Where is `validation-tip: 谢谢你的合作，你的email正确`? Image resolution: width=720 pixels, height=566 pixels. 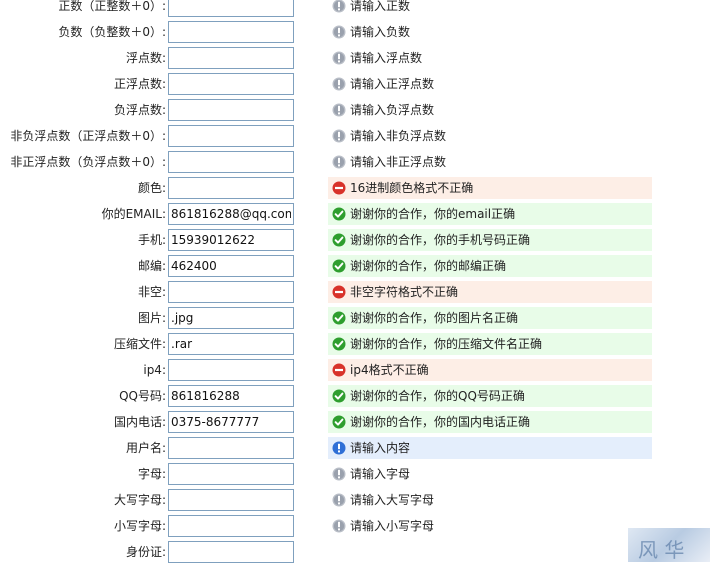
validation-tip: 谢谢你的合作，你的email正确 is located at coordinates (490, 214).